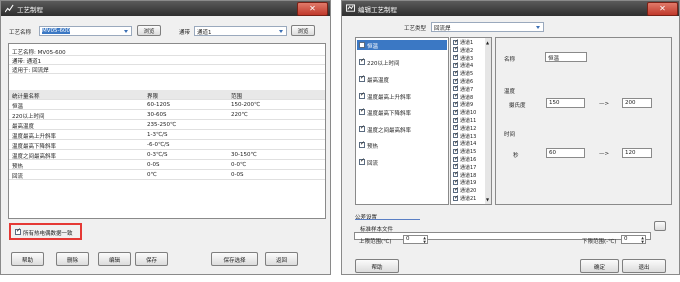 The image size is (680, 282). Describe the element at coordinates (377, 10) in the screenshot. I see `window-title: 编辑工艺制程` at that location.